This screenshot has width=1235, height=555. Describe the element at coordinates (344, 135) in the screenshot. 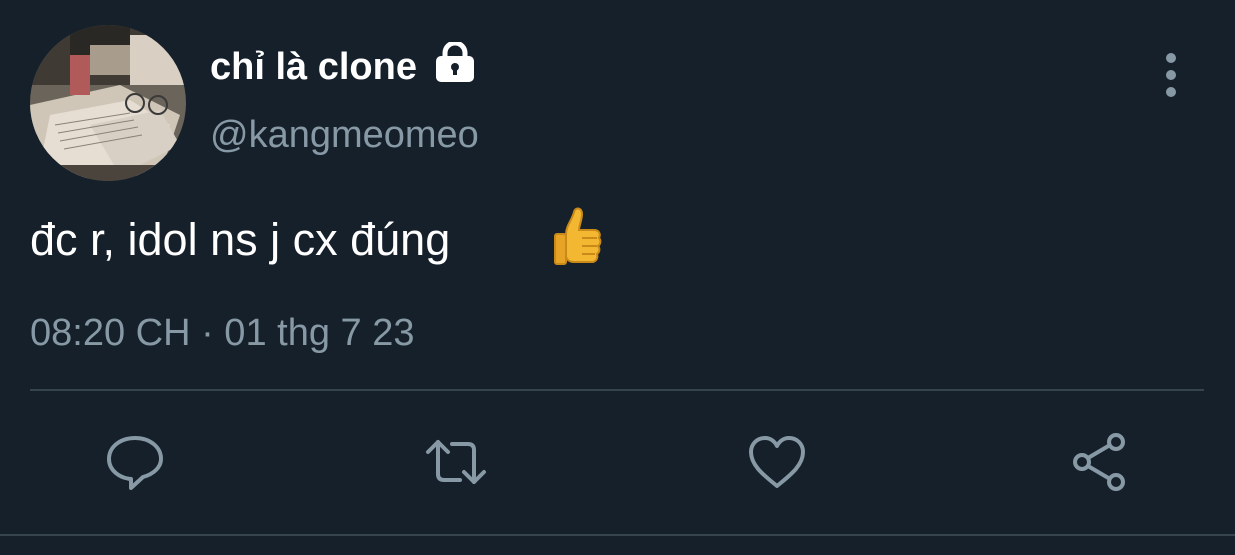

I see `user-handle: @kangmeomeo` at that location.